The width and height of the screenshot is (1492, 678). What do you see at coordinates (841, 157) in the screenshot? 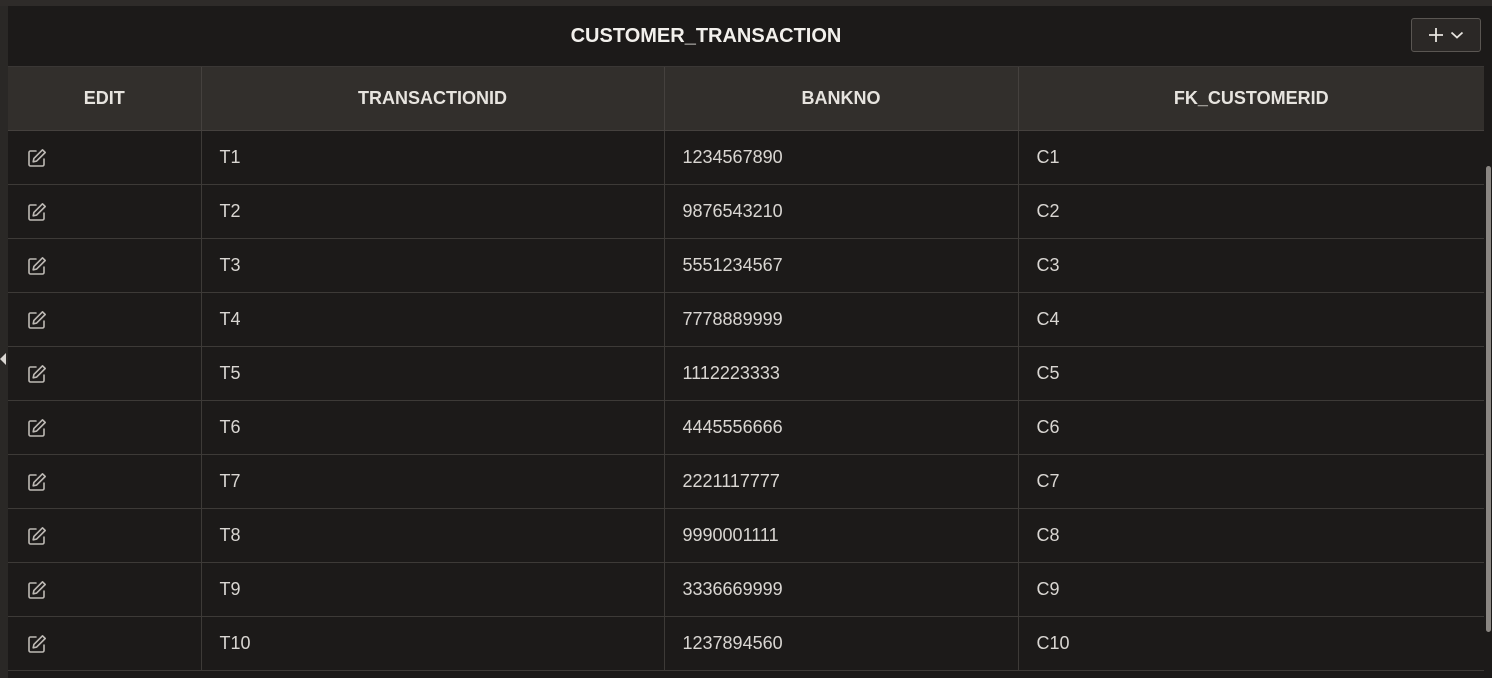
I see `bankno-cell: 1234567890` at bounding box center [841, 157].